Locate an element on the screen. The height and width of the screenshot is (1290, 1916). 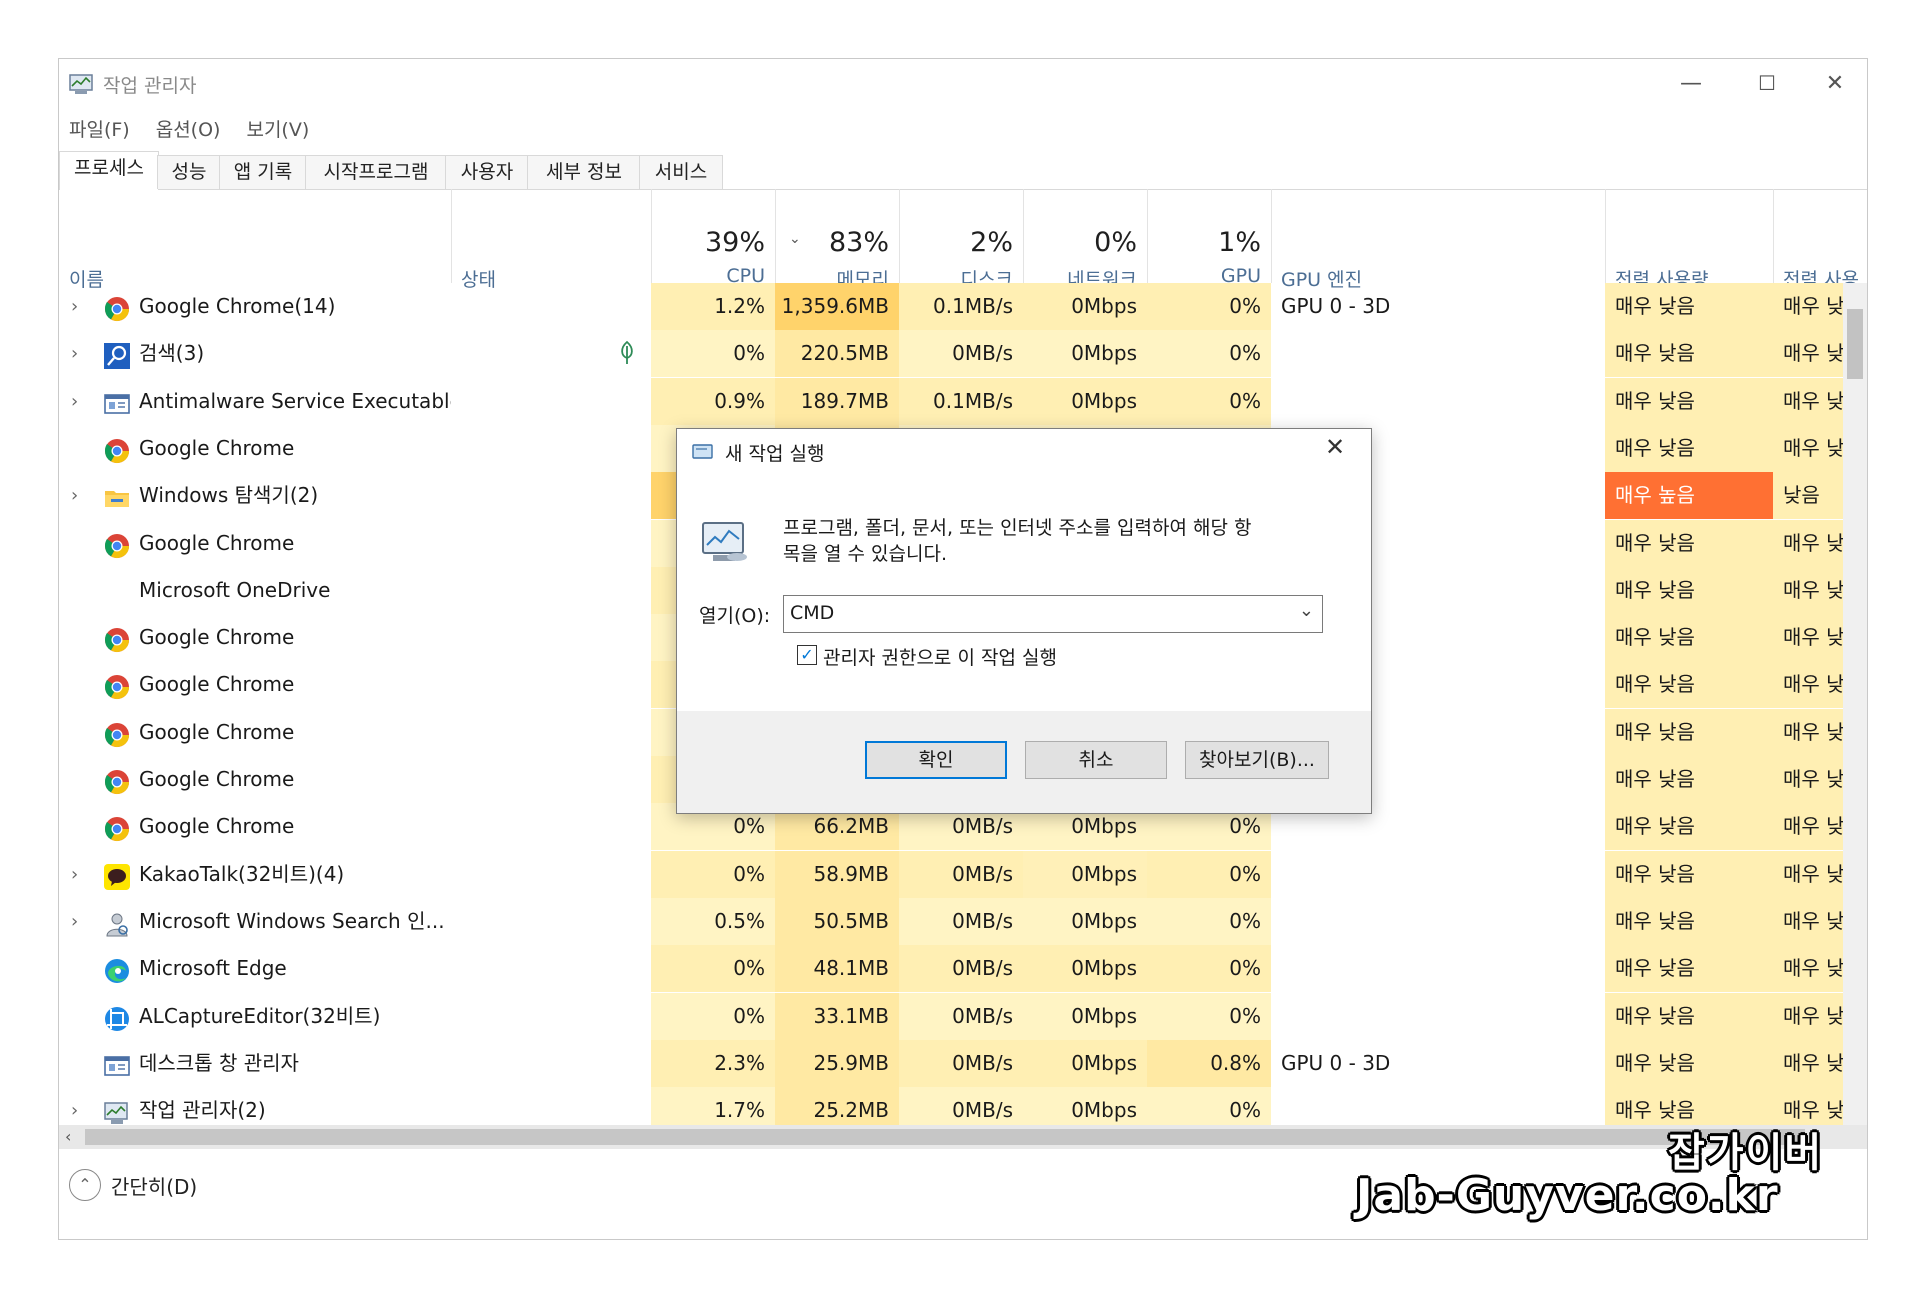
fewer-details-link: 간단히(D) is located at coordinates (154, 1185).